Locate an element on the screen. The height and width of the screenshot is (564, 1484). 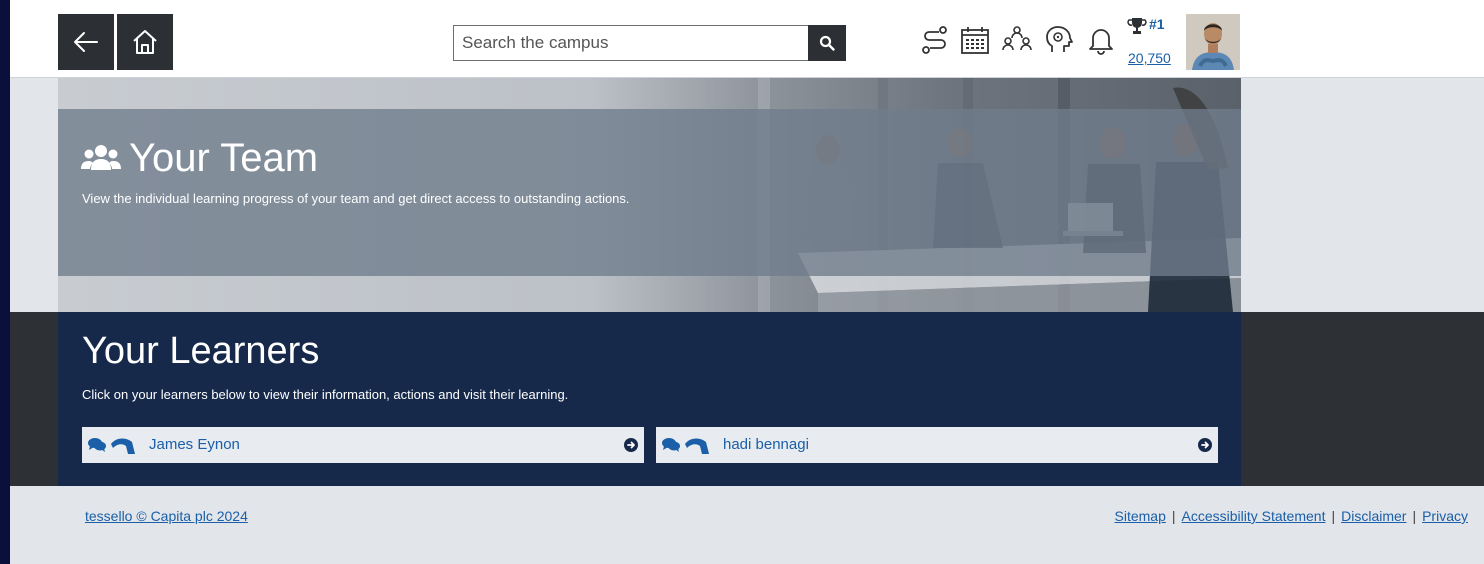
top-header: #1 20,750 is located at coordinates (747, 39).